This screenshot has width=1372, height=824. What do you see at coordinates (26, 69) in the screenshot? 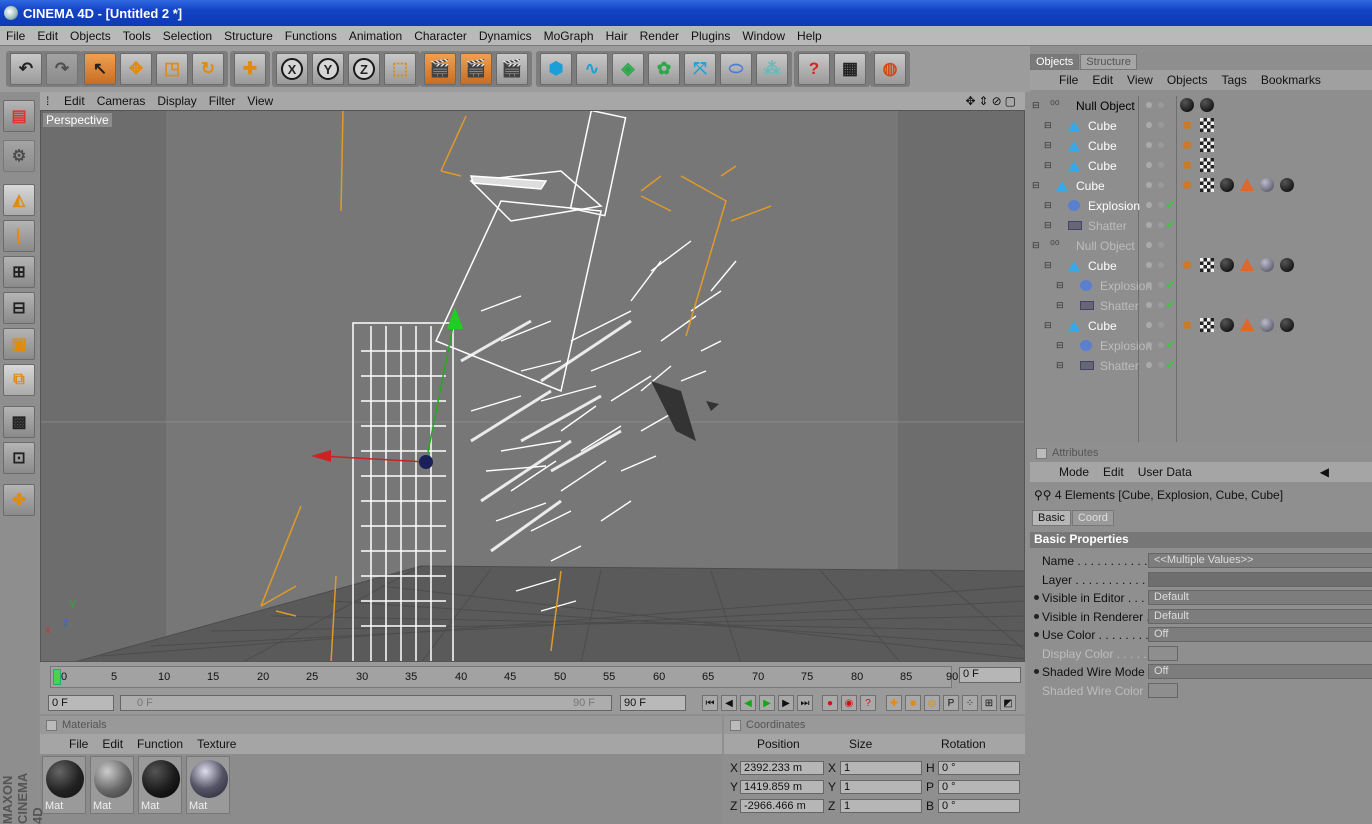
I see `undo-button: ↶` at bounding box center [26, 69].